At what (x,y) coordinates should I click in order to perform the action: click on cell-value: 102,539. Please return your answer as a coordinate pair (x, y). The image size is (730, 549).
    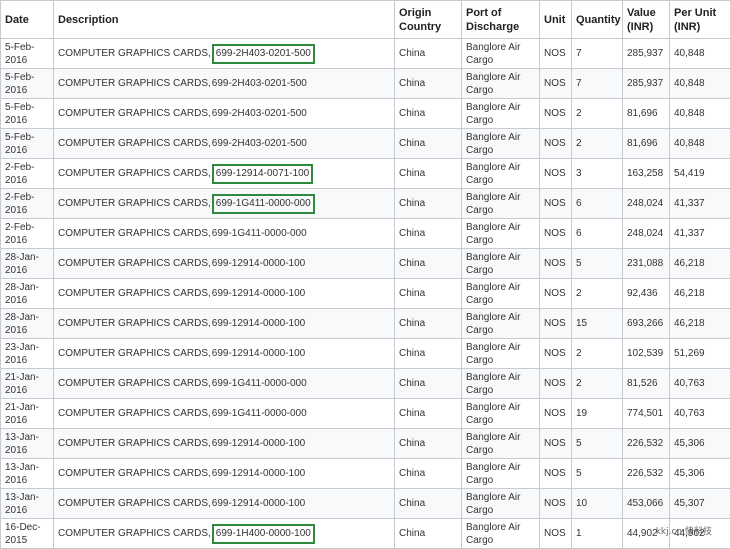
    Looking at the image, I should click on (646, 354).